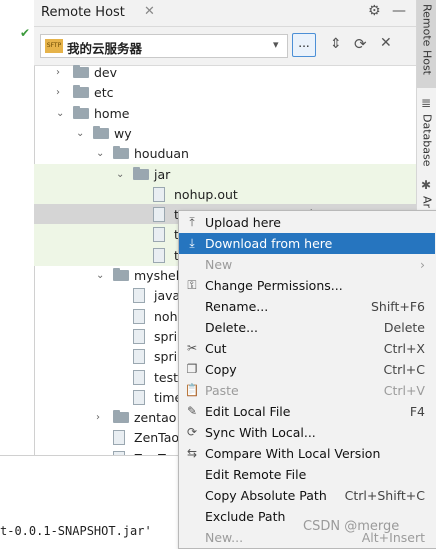 Image resolution: width=436 pixels, height=549 pixels. What do you see at coordinates (336, 44) in the screenshot?
I see `collapse-icon: ⇕` at bounding box center [336, 44].